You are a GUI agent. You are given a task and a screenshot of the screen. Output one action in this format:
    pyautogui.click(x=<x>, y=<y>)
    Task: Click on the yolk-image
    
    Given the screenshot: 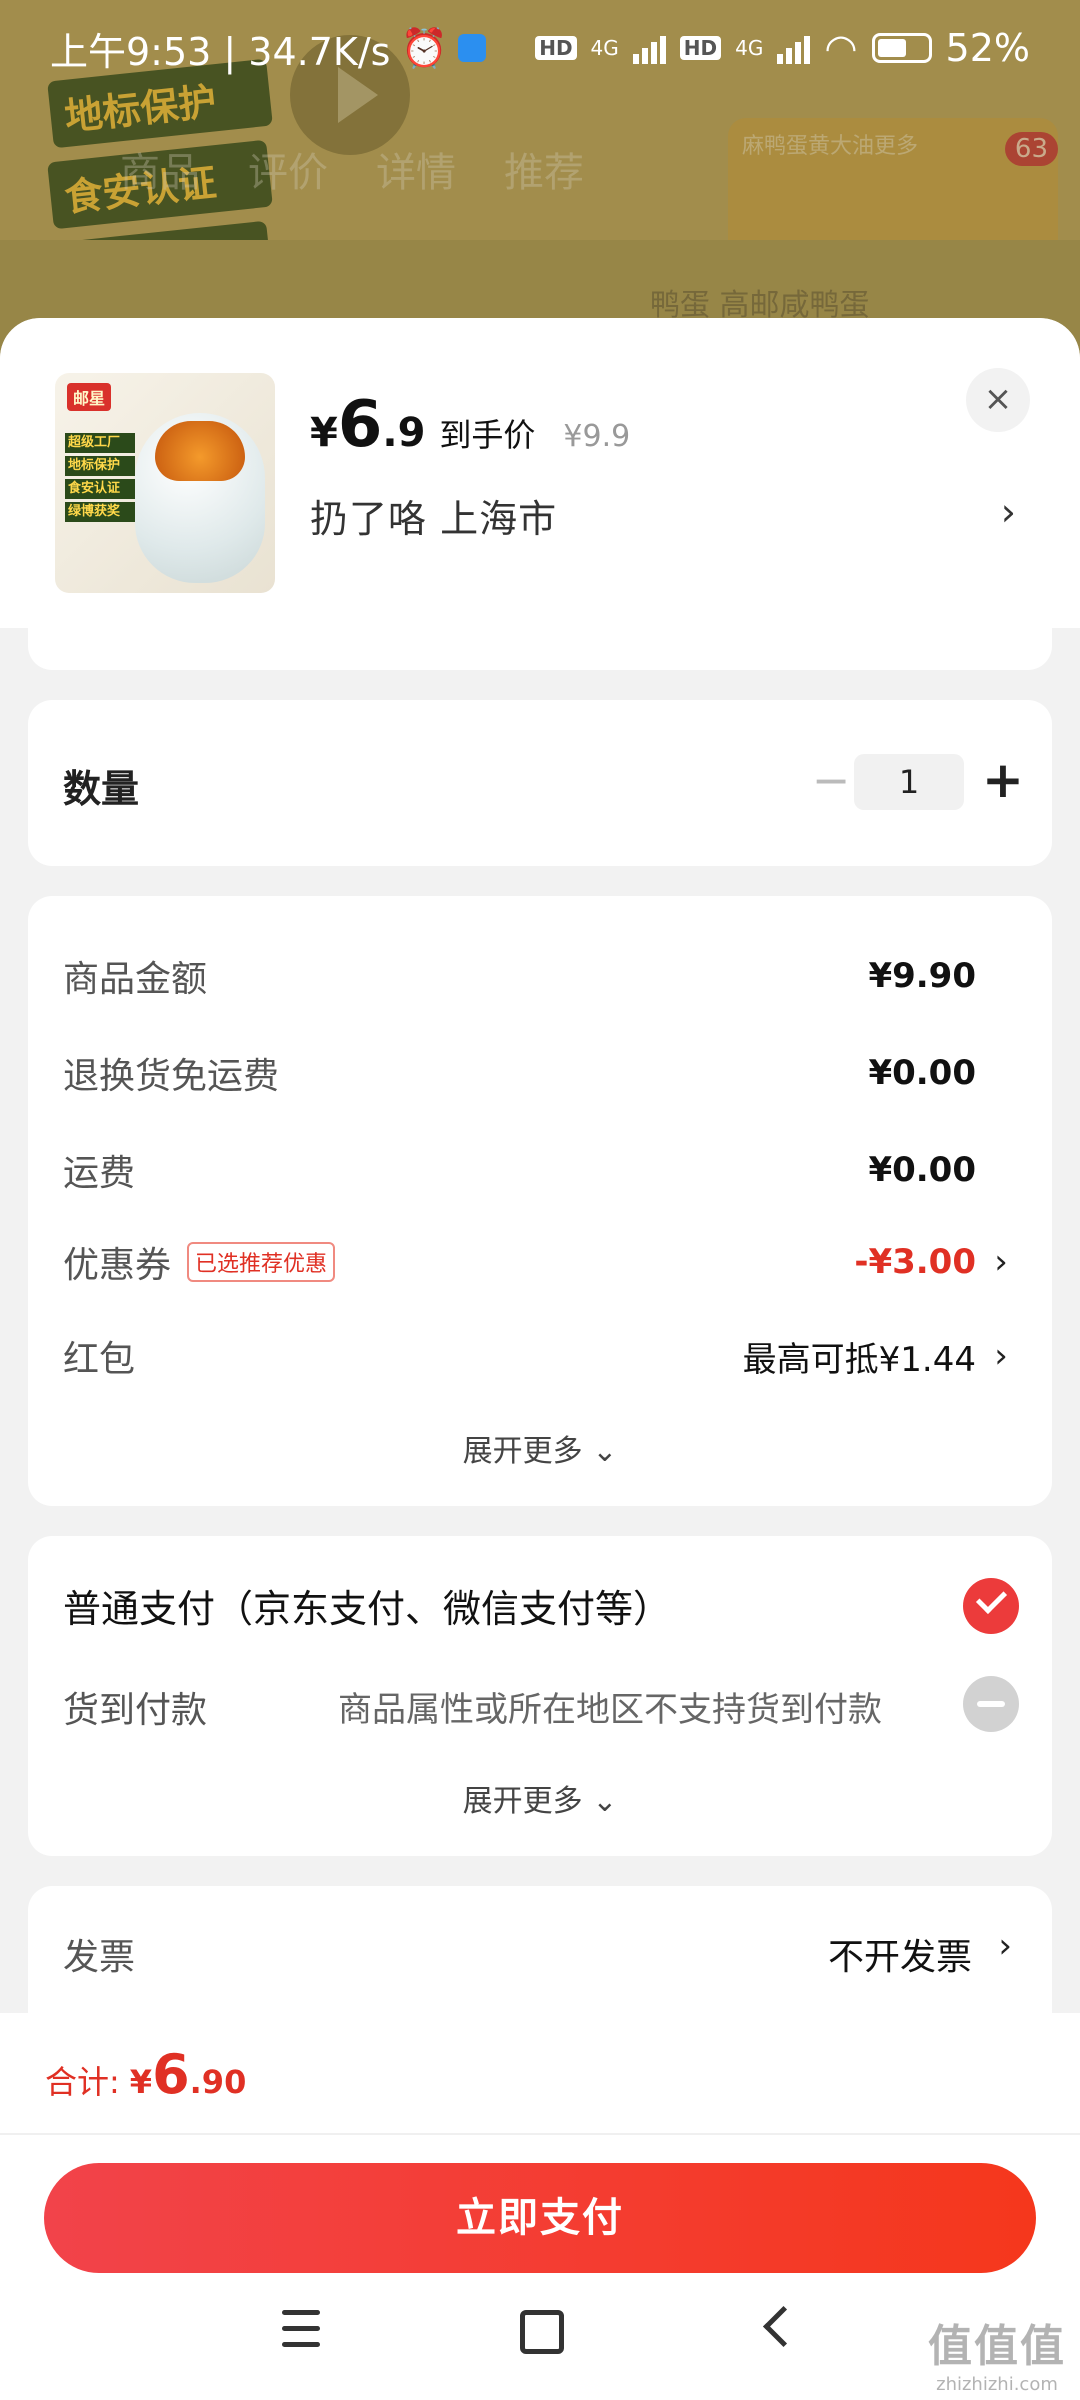 What is the action you would take?
    pyautogui.click(x=200, y=451)
    